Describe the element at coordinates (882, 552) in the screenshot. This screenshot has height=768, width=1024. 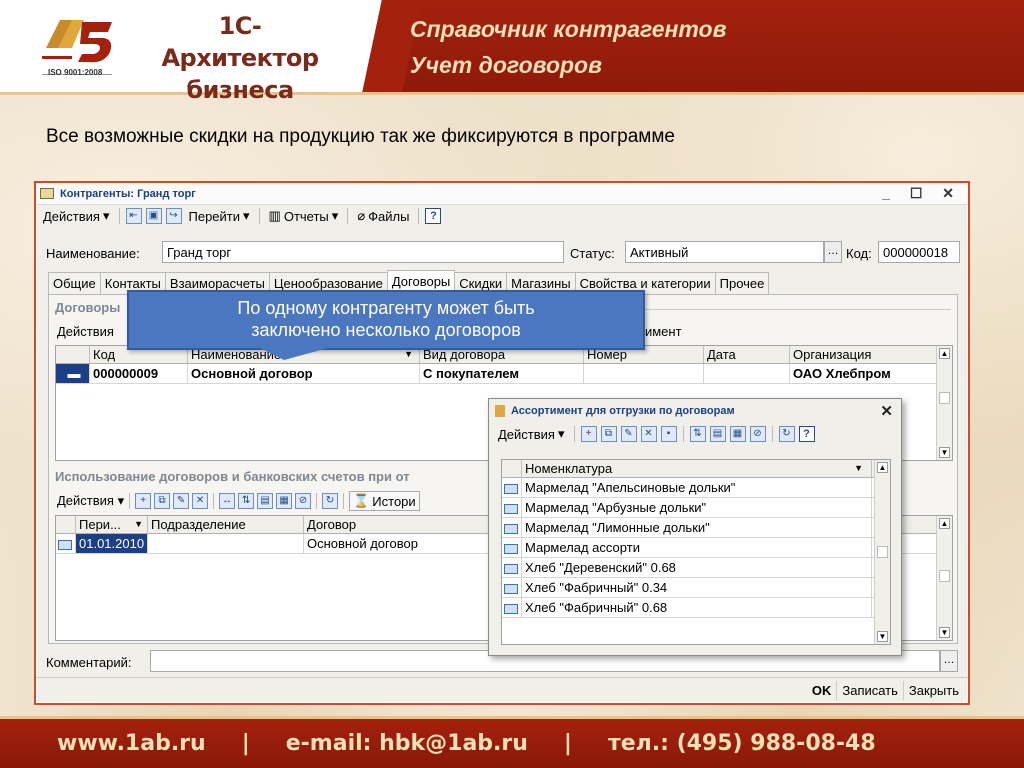
I see `assortment-scrollbar: ▲ ▼` at that location.